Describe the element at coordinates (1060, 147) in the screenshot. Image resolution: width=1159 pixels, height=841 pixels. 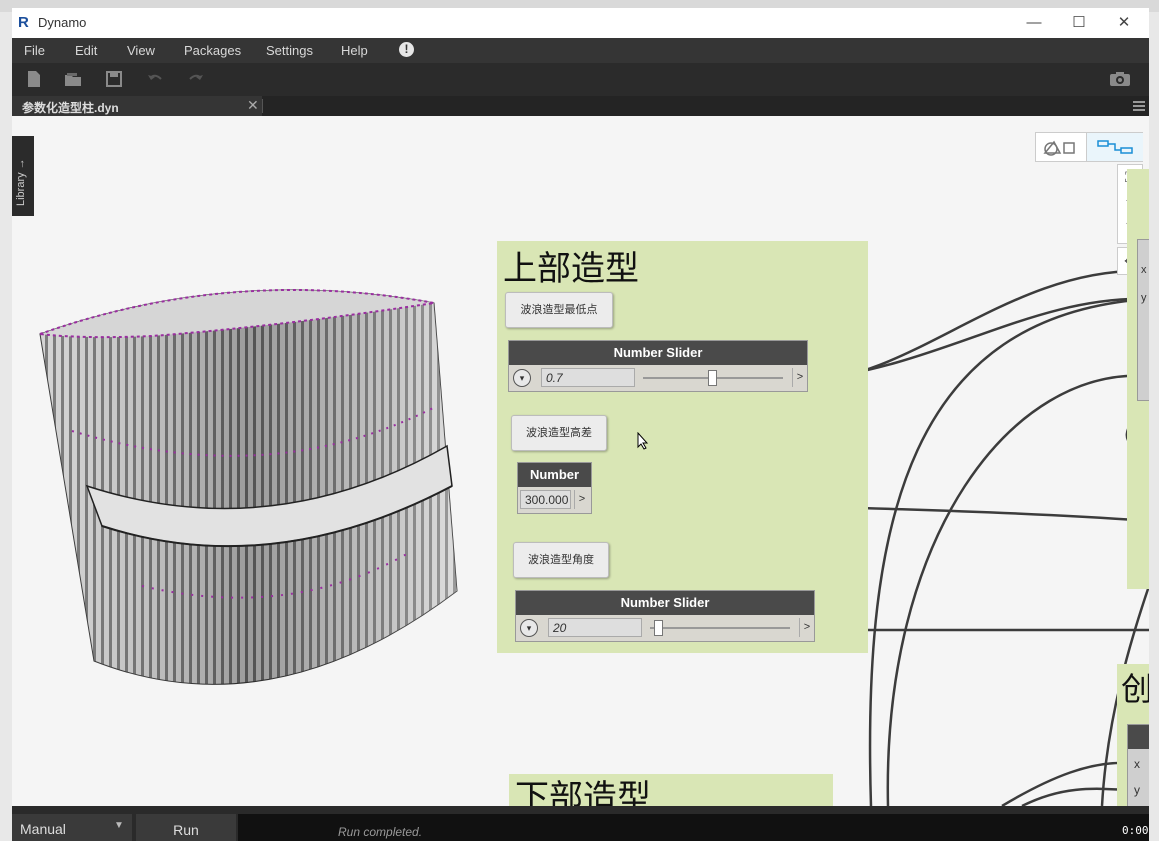
I see `geometry-view-icon` at that location.